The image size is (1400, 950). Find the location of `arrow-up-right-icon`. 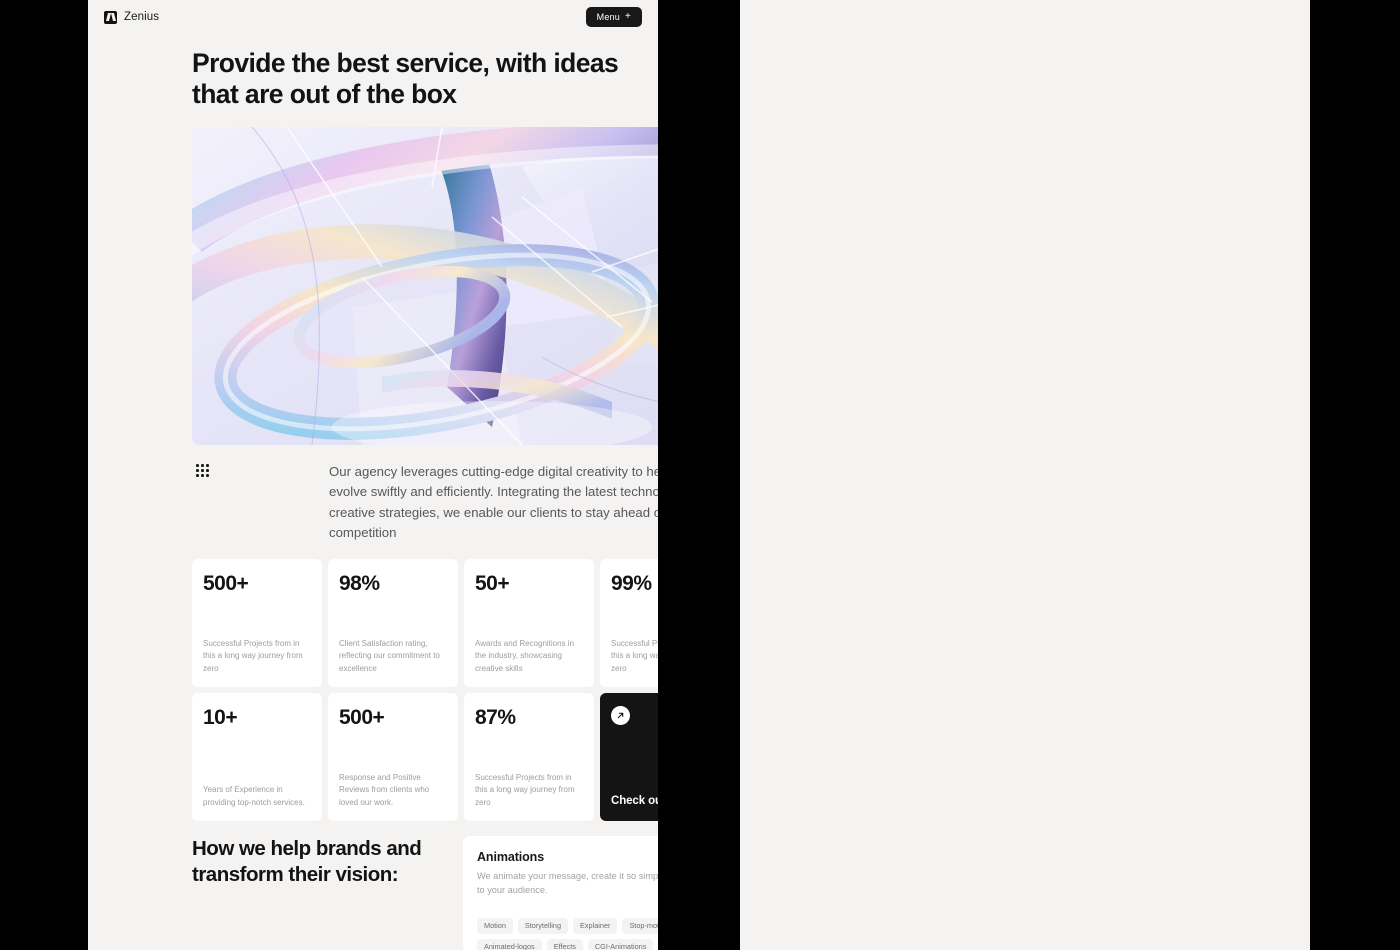

arrow-up-right-icon is located at coordinates (620, 715).